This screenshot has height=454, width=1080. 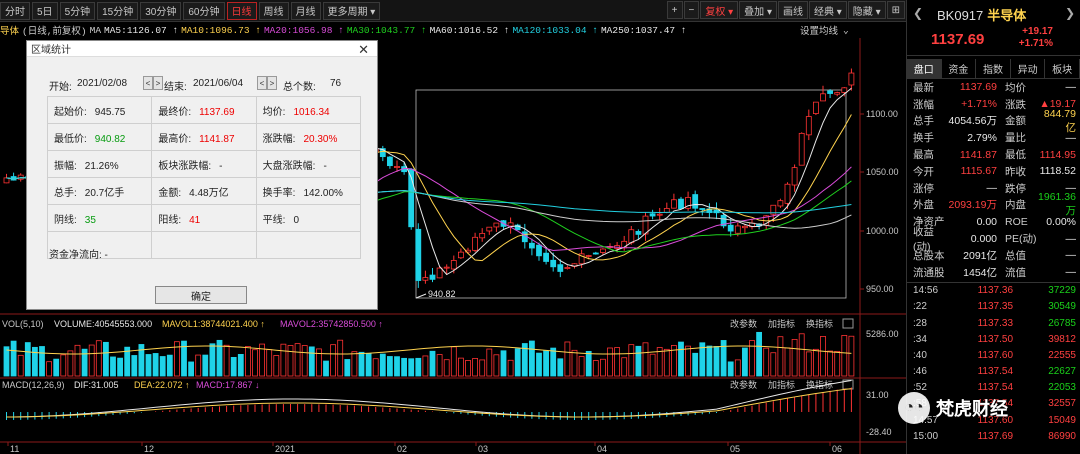 What do you see at coordinates (920, 323) in the screenshot?
I see `tick-time: :28` at bounding box center [920, 323].